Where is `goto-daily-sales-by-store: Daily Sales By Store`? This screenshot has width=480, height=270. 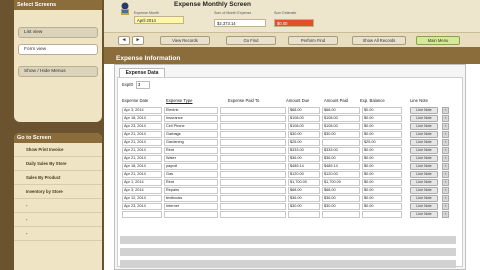 goto-daily-sales-by-store: Daily Sales By Store is located at coordinates (58, 164).